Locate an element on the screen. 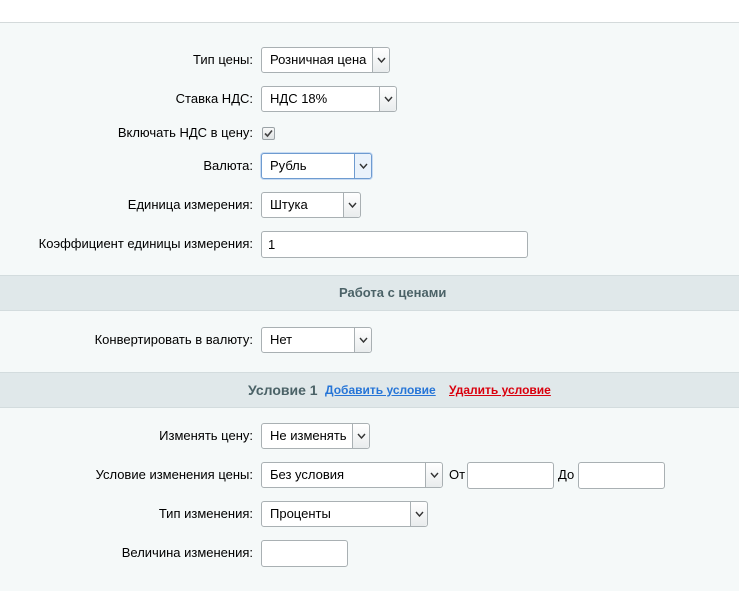 This screenshot has height=591, width=739. convert-currency-row: Конвертировать в валюту: Нет is located at coordinates (369, 340).